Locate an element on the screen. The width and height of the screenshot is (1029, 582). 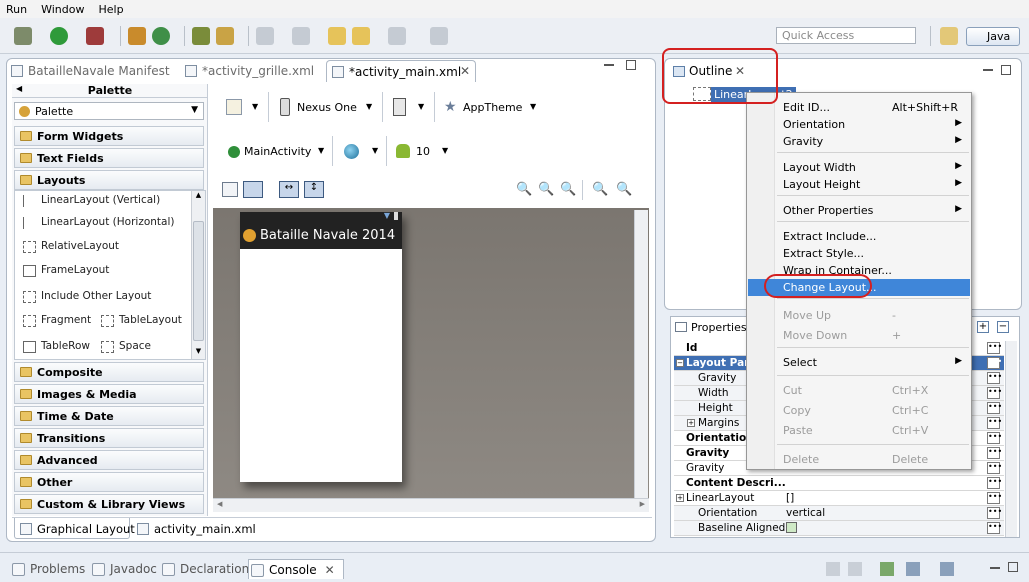
expand-all-icon: + is located at coordinates (983, 327).